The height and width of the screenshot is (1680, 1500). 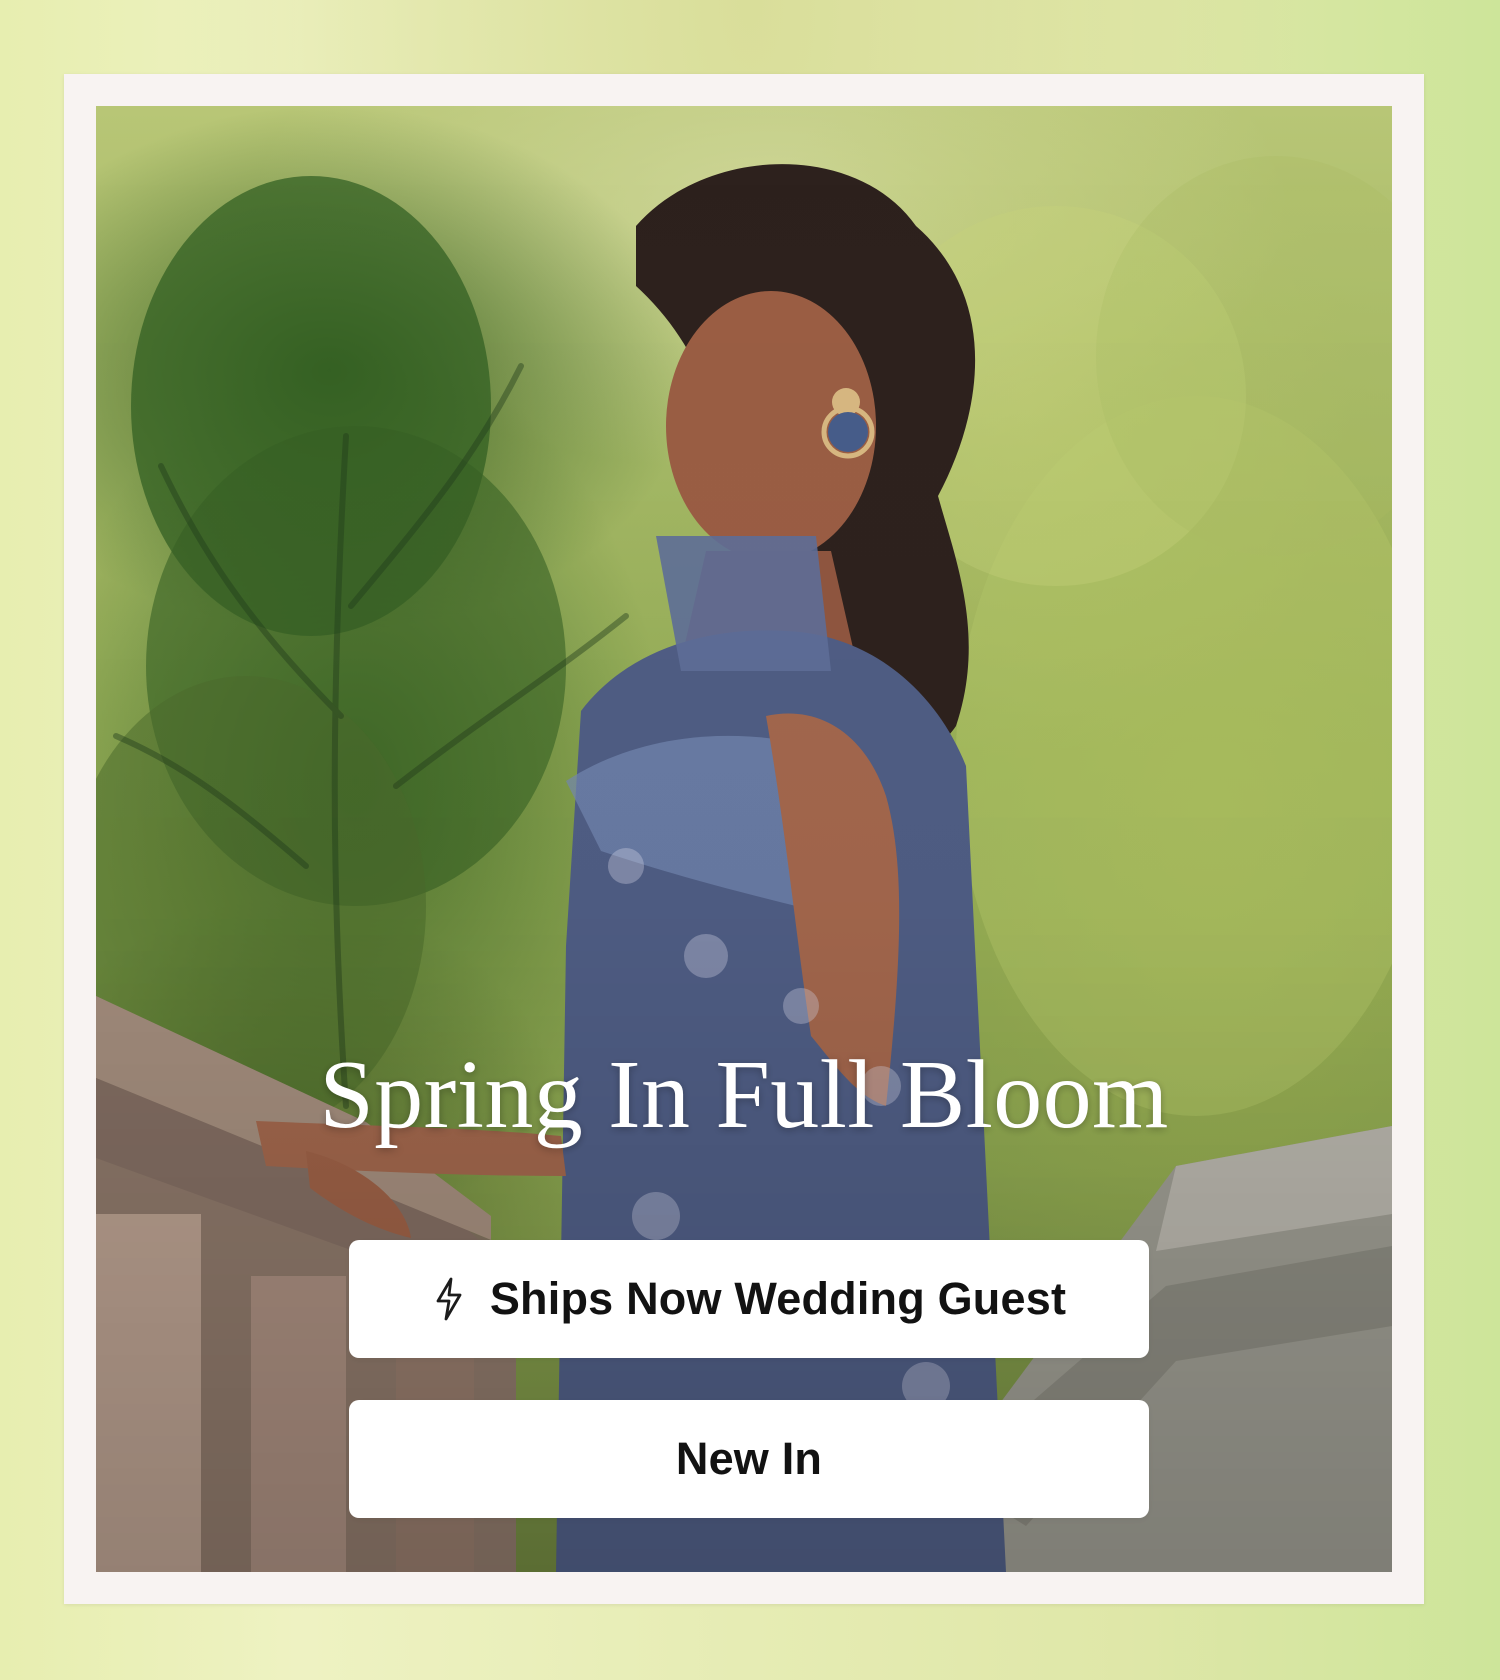 I want to click on ships-now-wedding-guest-label: Ships Now Wedding Guest, so click(x=778, y=1298).